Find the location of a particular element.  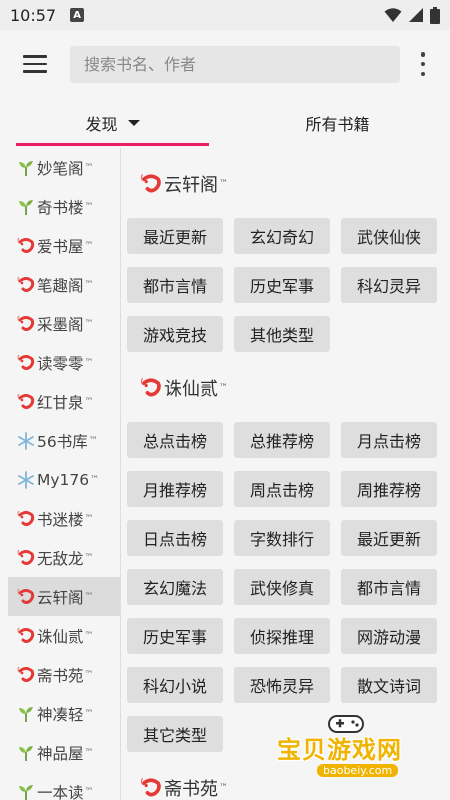

status-time: 10:57 is located at coordinates (33, 15).